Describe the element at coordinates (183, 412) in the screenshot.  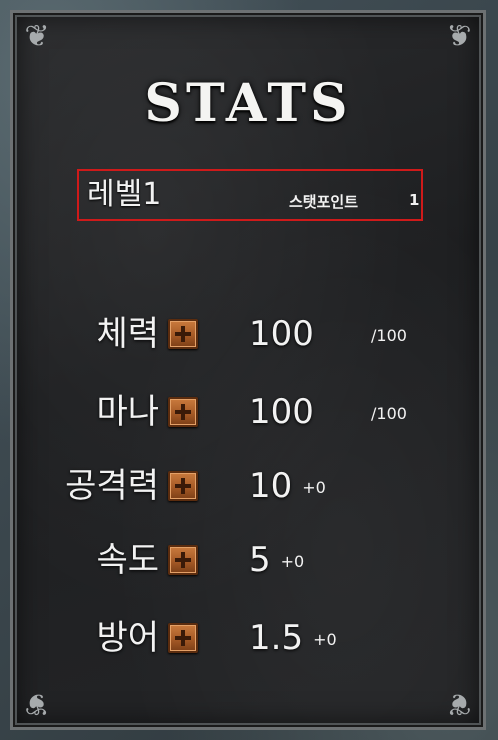
I see `add-mana-button` at that location.